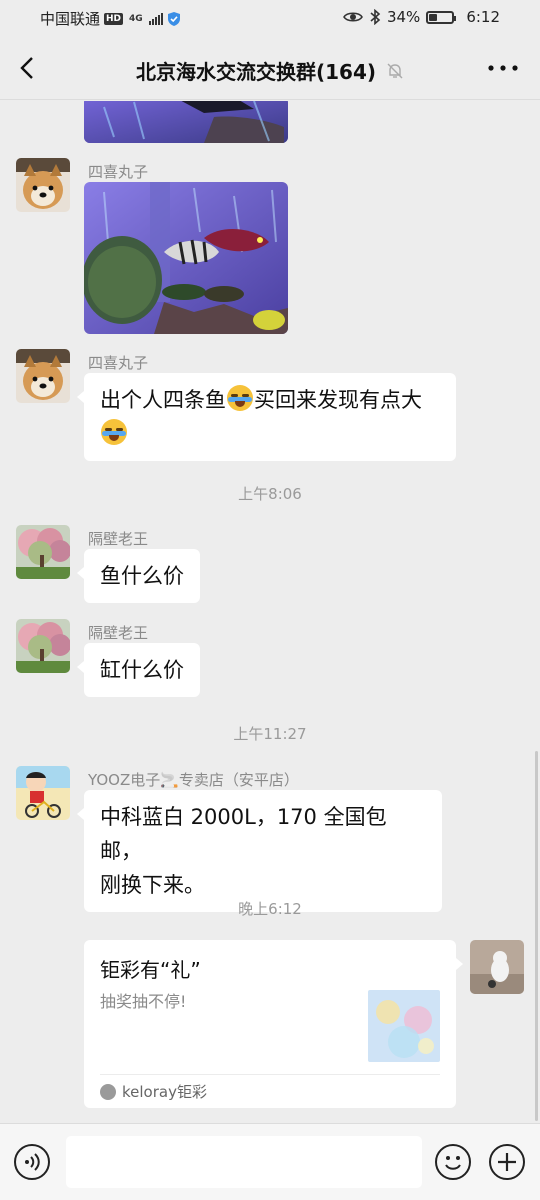  I want to click on title-wrap: 北京海水交流交换群(164), so click(270, 70).